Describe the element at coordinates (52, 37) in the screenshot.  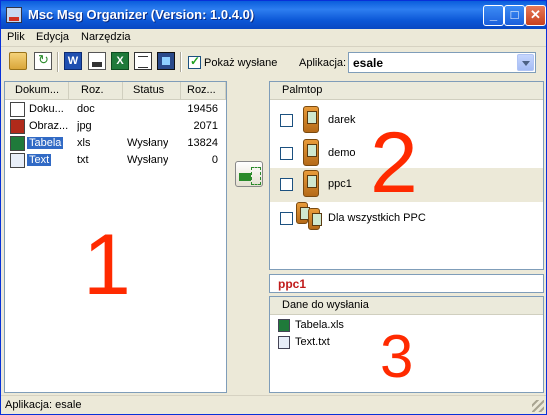
I see `menu-edycja: Edycja` at that location.